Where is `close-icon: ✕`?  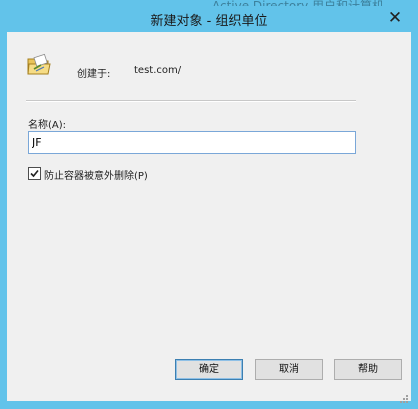
close-icon: ✕ is located at coordinates (395, 18).